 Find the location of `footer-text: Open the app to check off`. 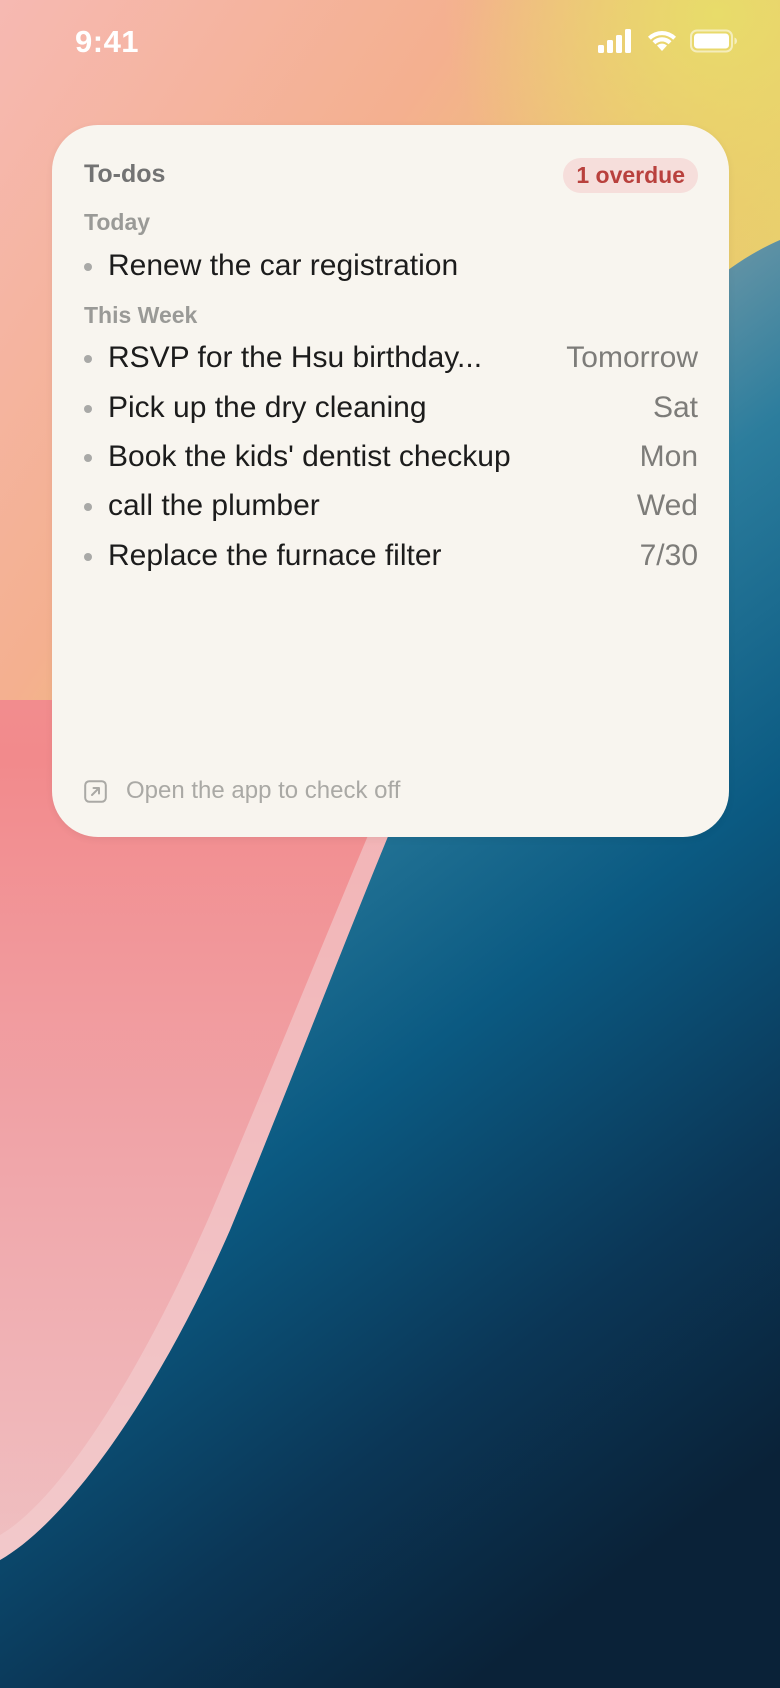

footer-text: Open the app to check off is located at coordinates (263, 790).